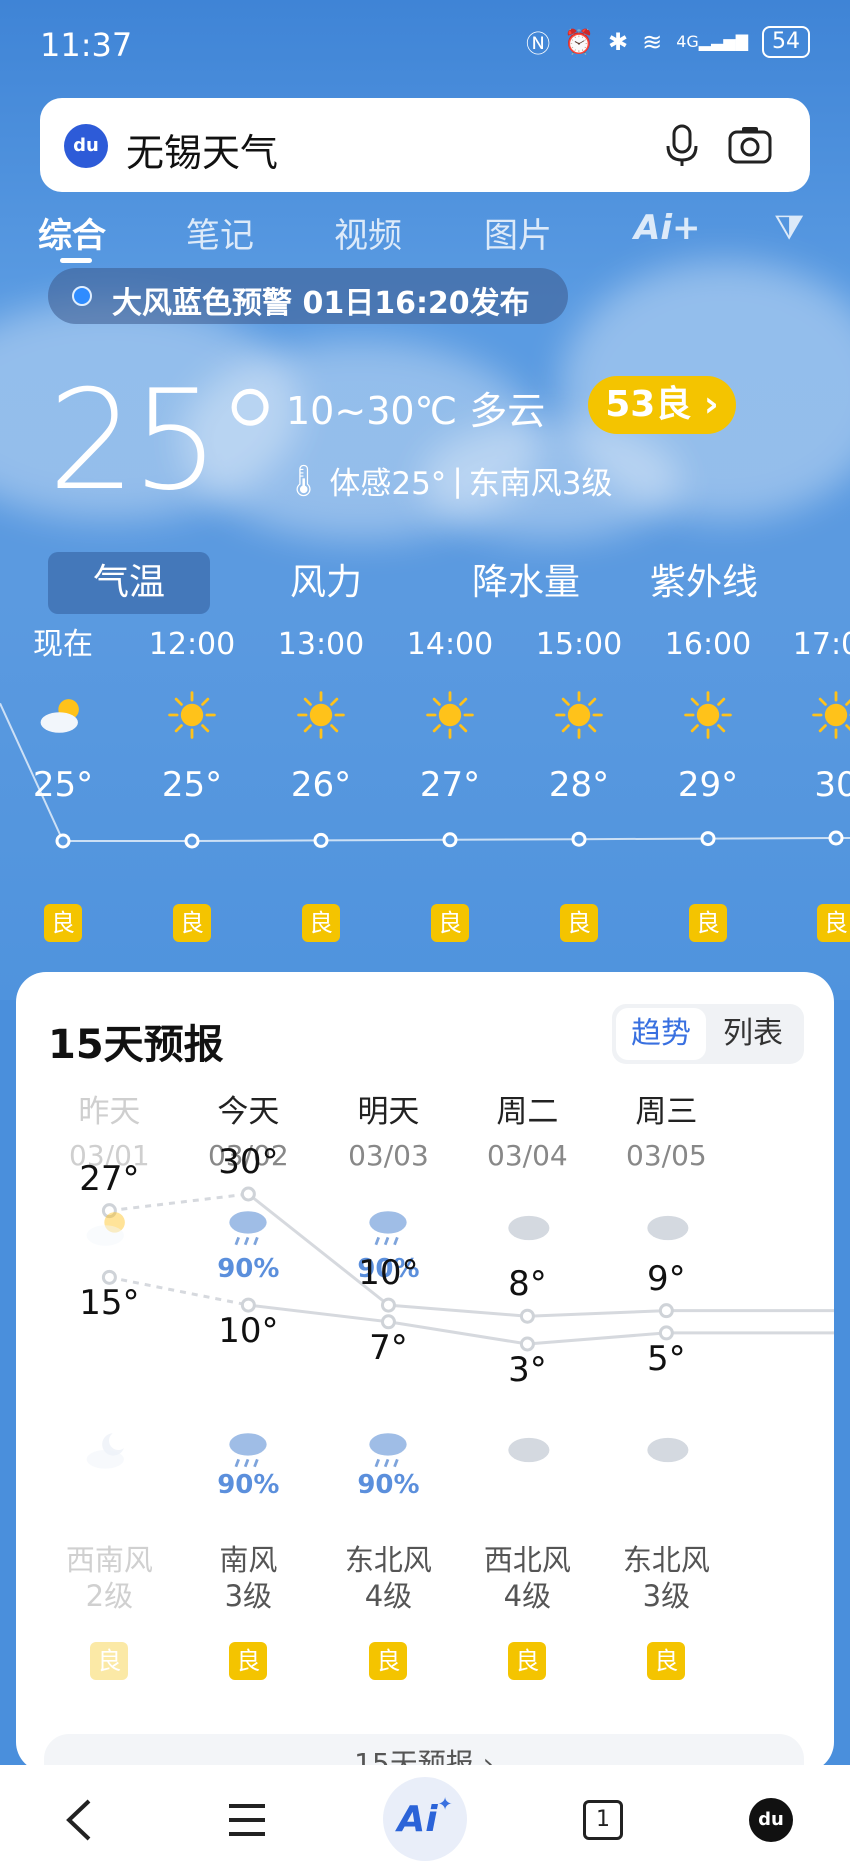 The height and width of the screenshot is (1875, 850). Describe the element at coordinates (248, 1187) in the screenshot. I see `forecast-day: 今天 03/02 90%` at that location.